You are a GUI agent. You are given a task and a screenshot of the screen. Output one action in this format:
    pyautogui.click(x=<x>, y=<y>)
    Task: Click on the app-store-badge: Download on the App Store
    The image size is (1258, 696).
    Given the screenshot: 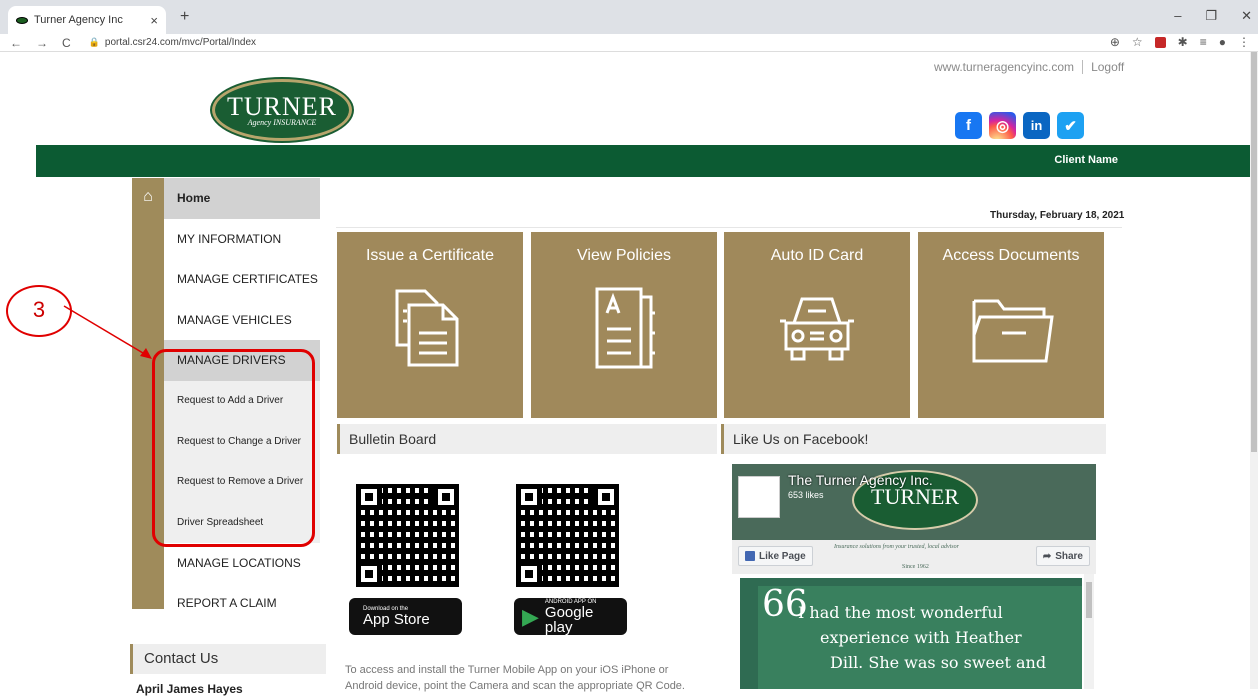 What is the action you would take?
    pyautogui.click(x=405, y=616)
    